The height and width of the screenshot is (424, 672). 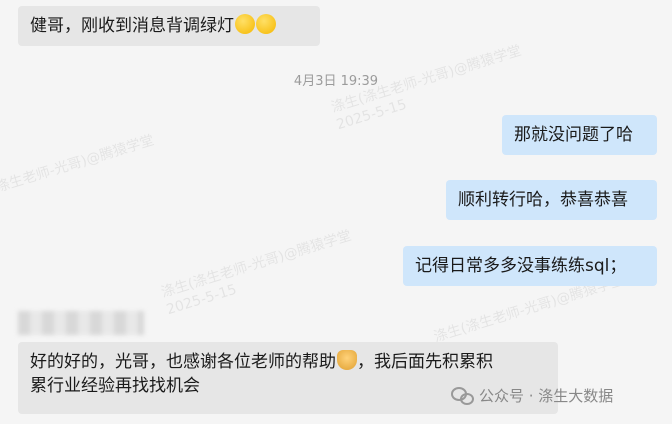 What do you see at coordinates (546, 396) in the screenshot?
I see `brand-text: 公众号 · 涤生大数据` at bounding box center [546, 396].